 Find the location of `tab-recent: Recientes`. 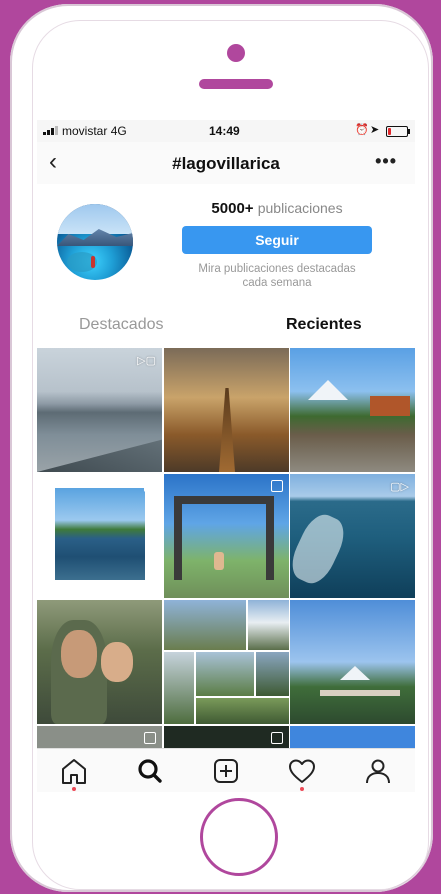

tab-recent: Recientes is located at coordinates (324, 325).